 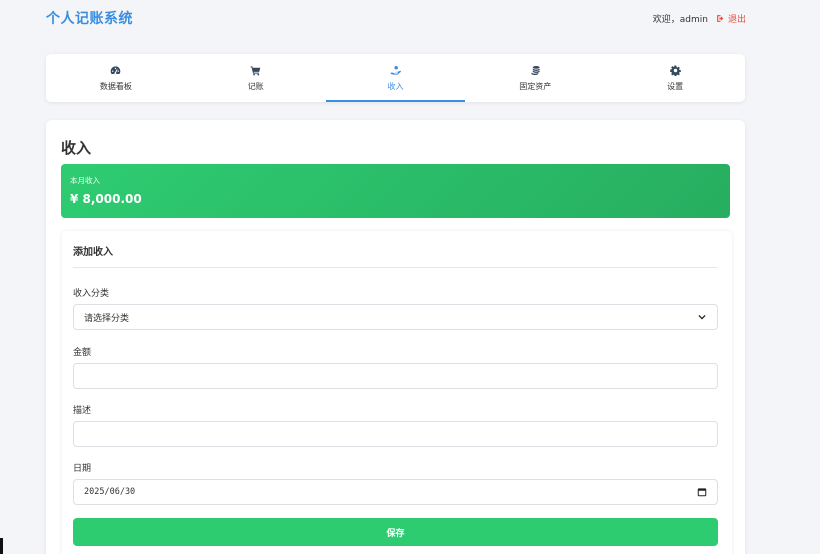 I want to click on category-label: 收入分类, so click(x=91, y=294).